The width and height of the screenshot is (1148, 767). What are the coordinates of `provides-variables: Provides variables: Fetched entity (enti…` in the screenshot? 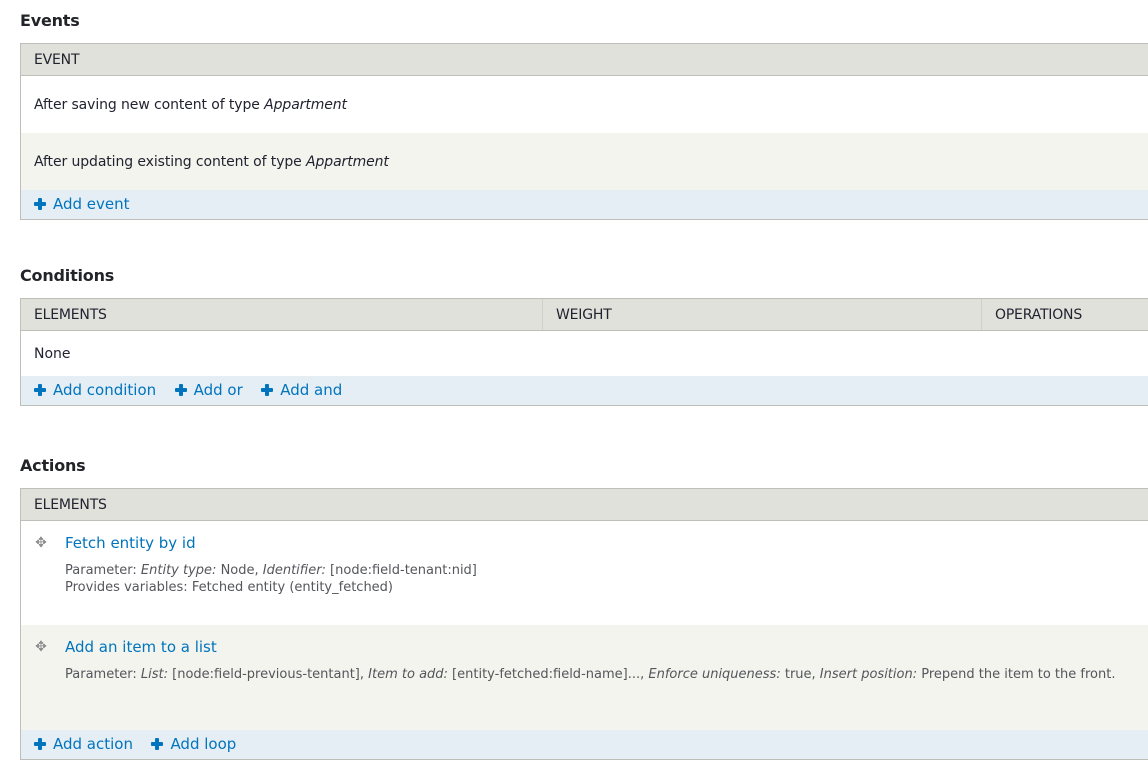 It's located at (229, 587).